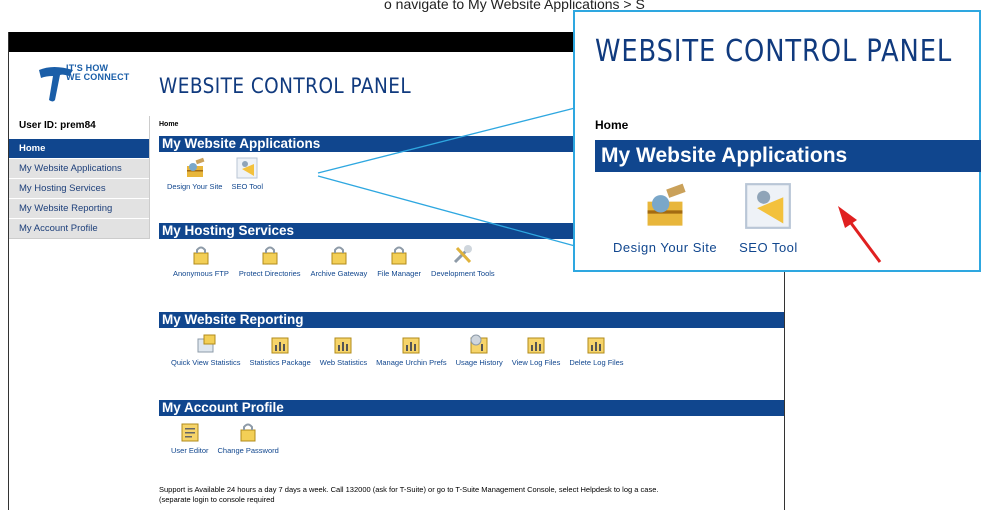  I want to click on sidebar-item-hosting-services: My Hosting Services, so click(79, 188).